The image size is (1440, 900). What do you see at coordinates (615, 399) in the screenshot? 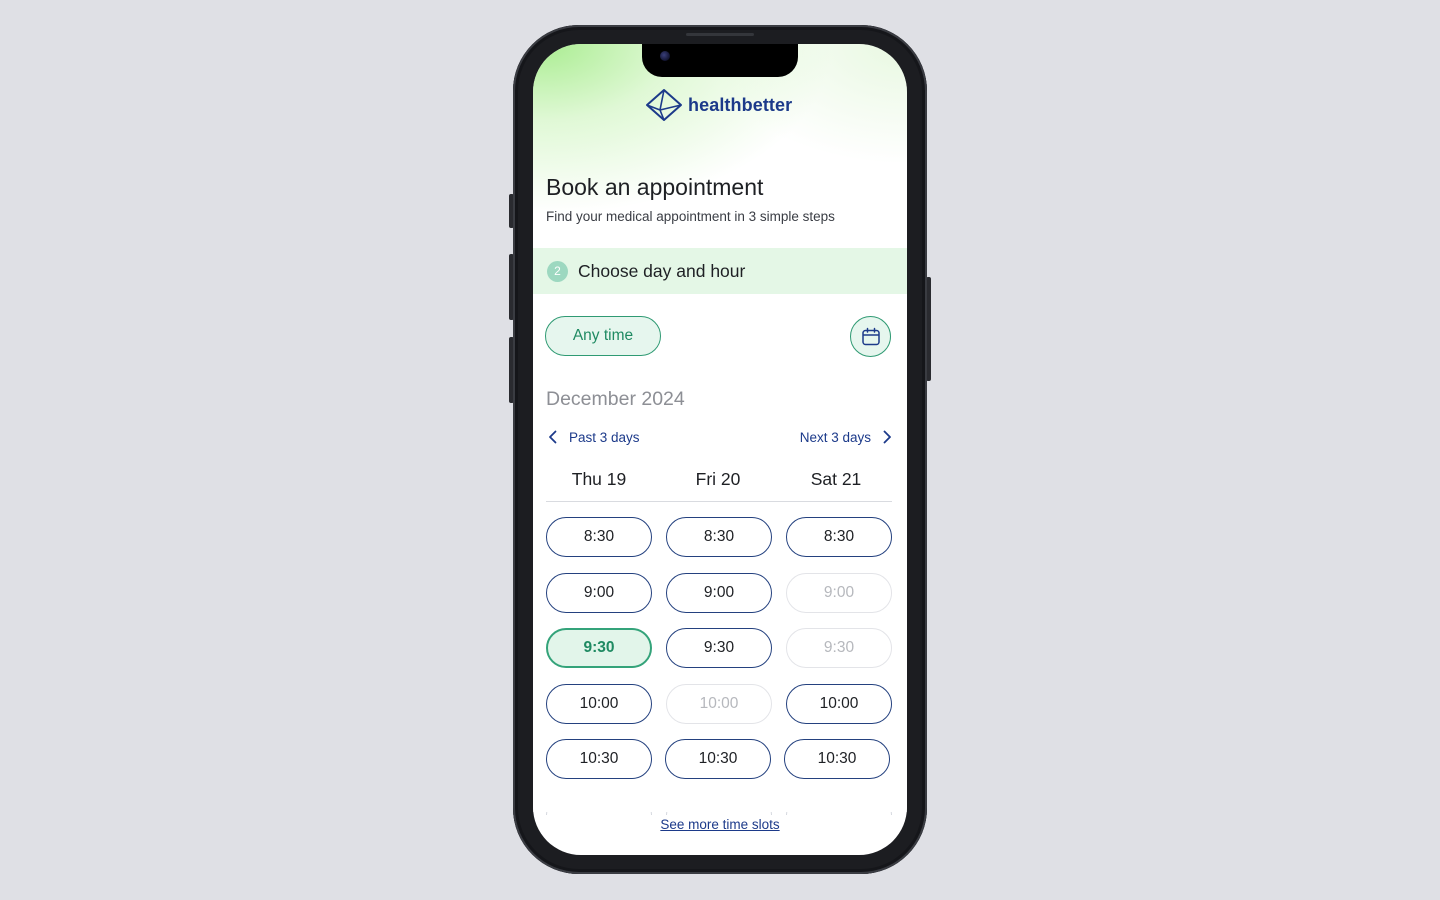
I see `month-label: December 2024` at bounding box center [615, 399].